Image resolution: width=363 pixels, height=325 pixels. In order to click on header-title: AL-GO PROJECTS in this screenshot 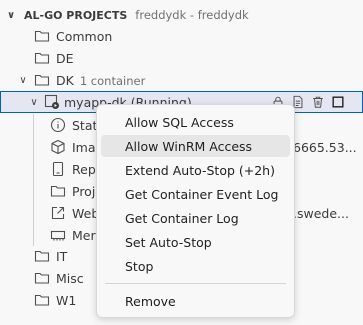, I will do `click(76, 15)`.